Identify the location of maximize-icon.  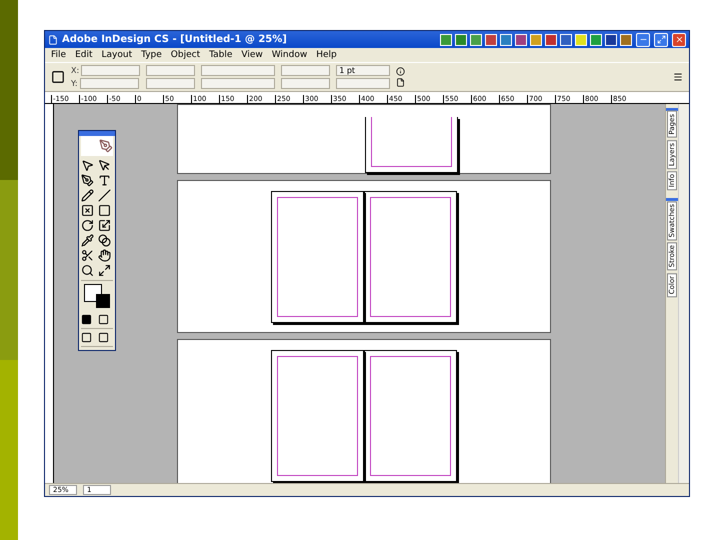
(661, 39).